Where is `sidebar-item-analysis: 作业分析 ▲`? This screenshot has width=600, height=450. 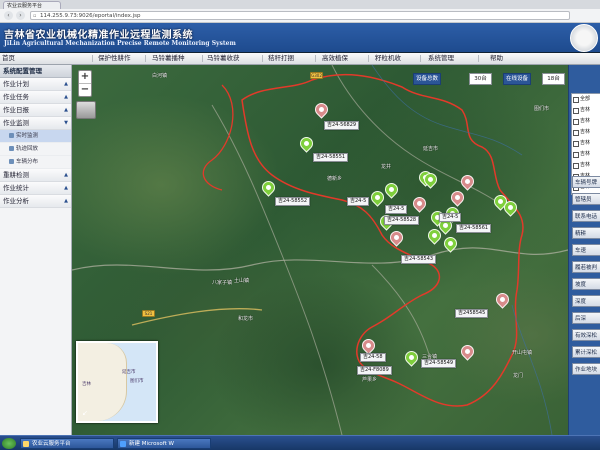 sidebar-item-analysis: 作业分析 ▲ is located at coordinates (35, 201).